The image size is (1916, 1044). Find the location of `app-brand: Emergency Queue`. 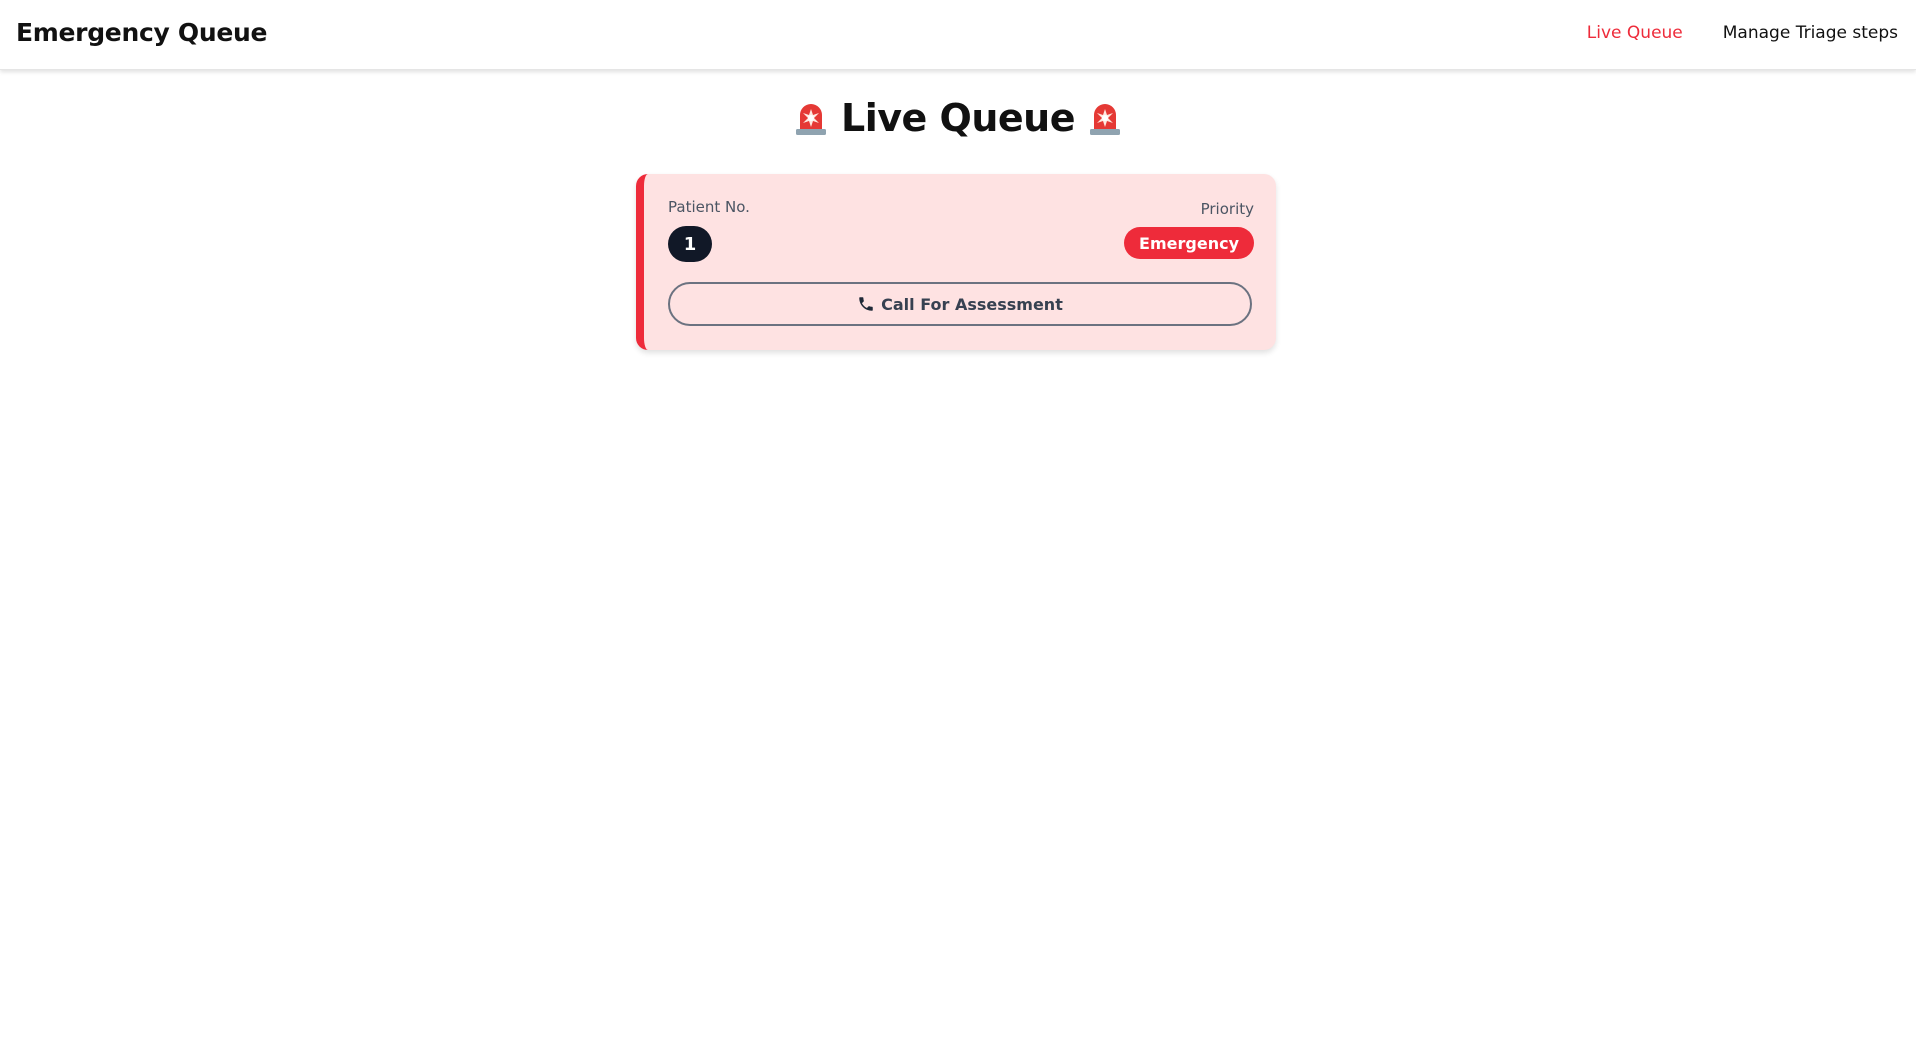

app-brand: Emergency Queue is located at coordinates (141, 32).